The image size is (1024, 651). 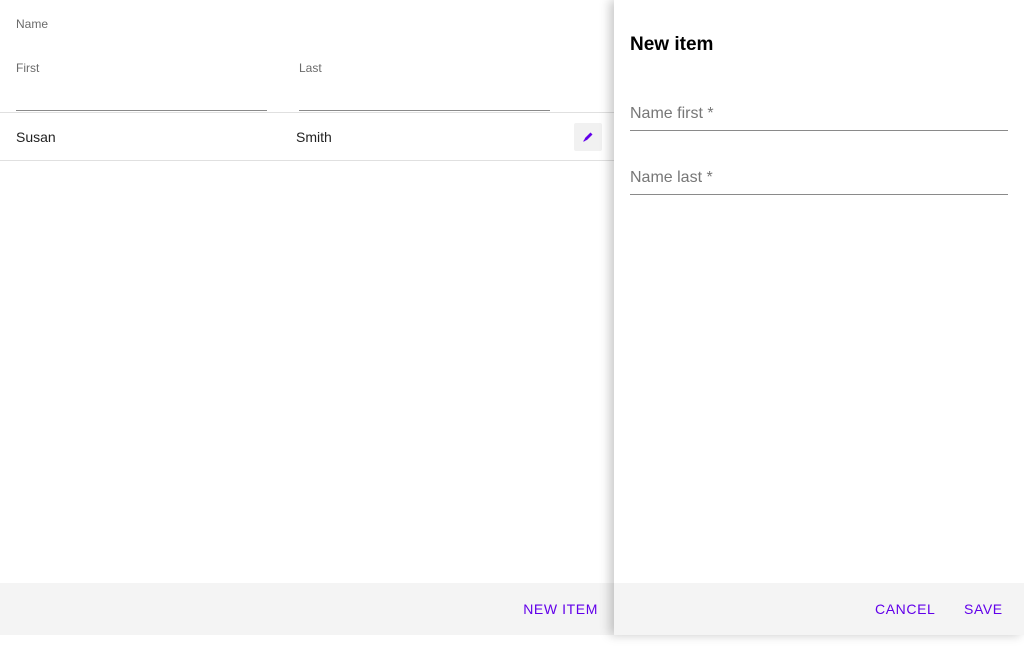 I want to click on pencil-icon, so click(x=588, y=137).